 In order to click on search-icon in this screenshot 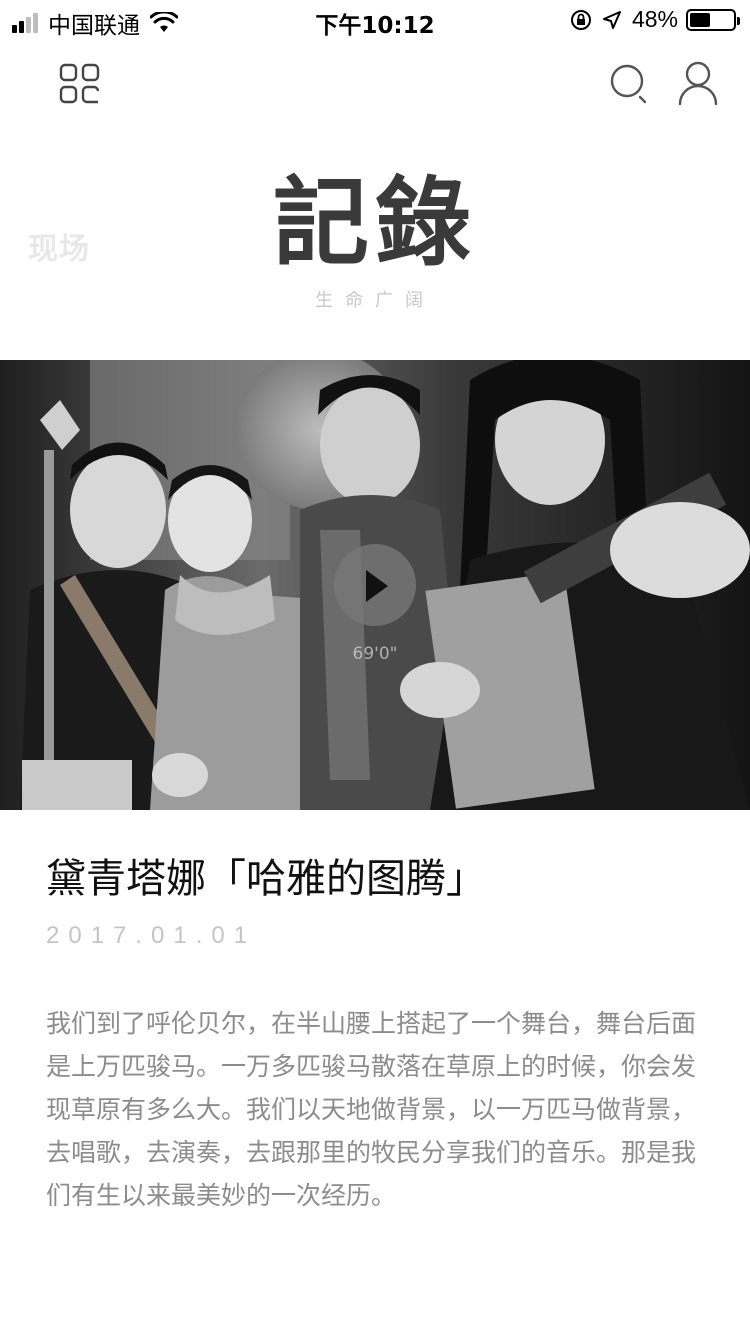, I will do `click(630, 84)`.